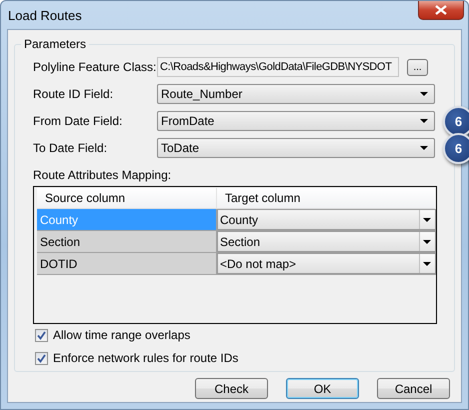  What do you see at coordinates (44, 15) in the screenshot?
I see `window-title: Load Routes` at bounding box center [44, 15].